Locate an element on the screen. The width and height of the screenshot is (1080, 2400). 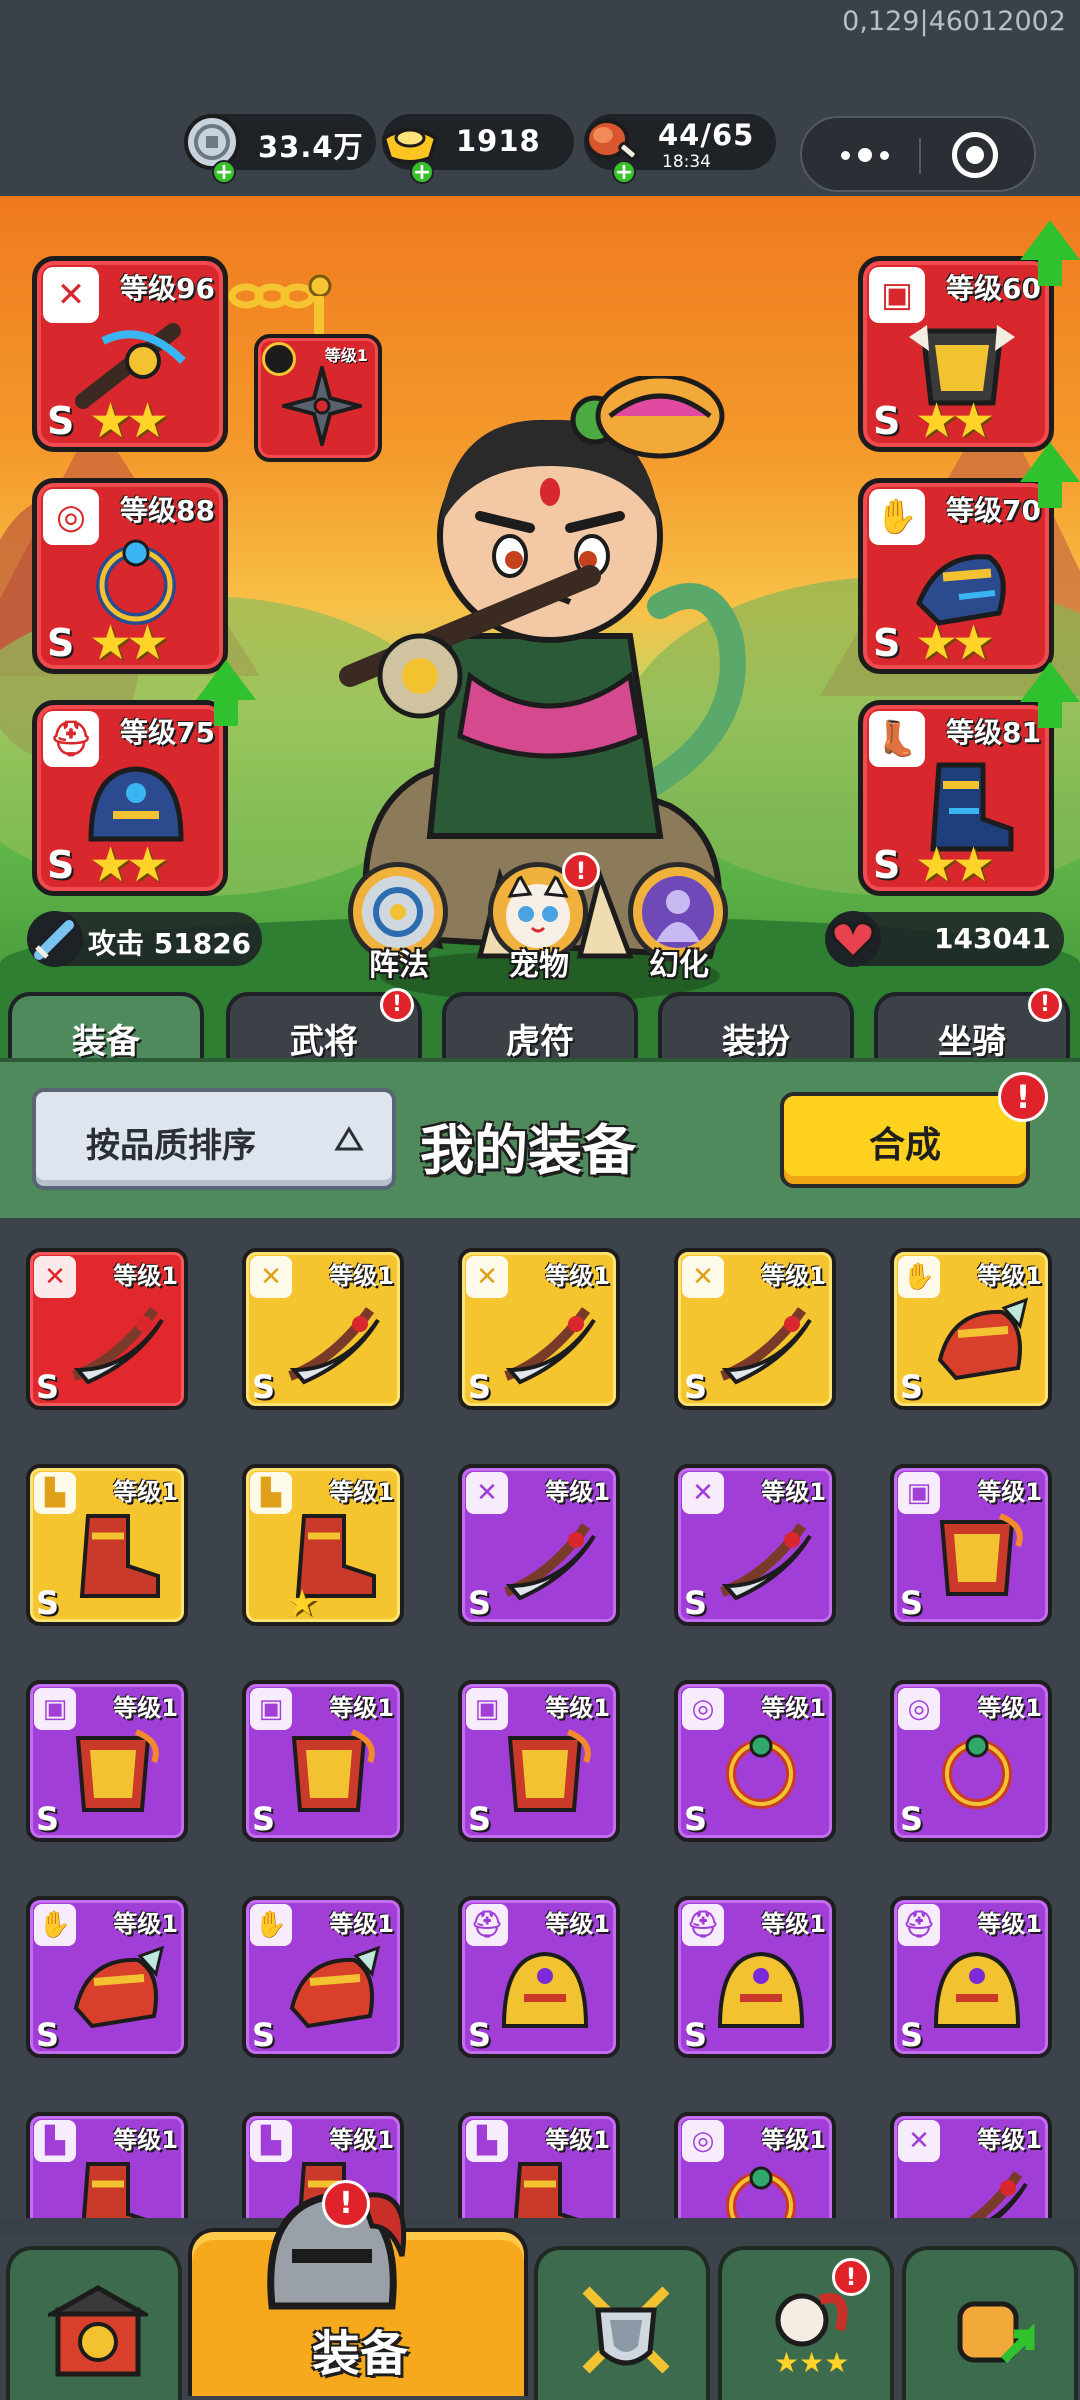
equipment-panel-header: 按品质排序 我的装备 合成 ! is located at coordinates (540, 1138).